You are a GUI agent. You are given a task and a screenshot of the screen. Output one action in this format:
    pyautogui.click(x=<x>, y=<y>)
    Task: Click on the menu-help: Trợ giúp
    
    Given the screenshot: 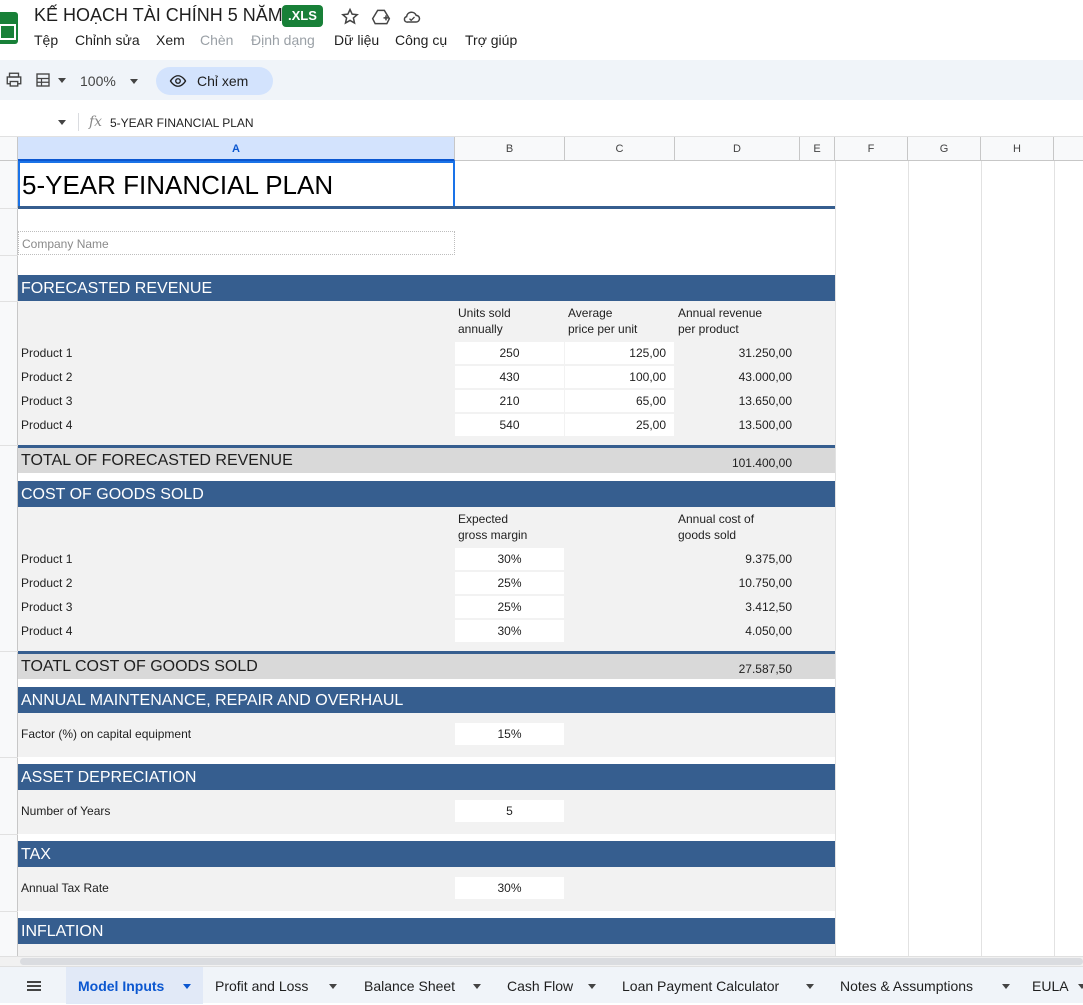 What is the action you would take?
    pyautogui.click(x=491, y=40)
    